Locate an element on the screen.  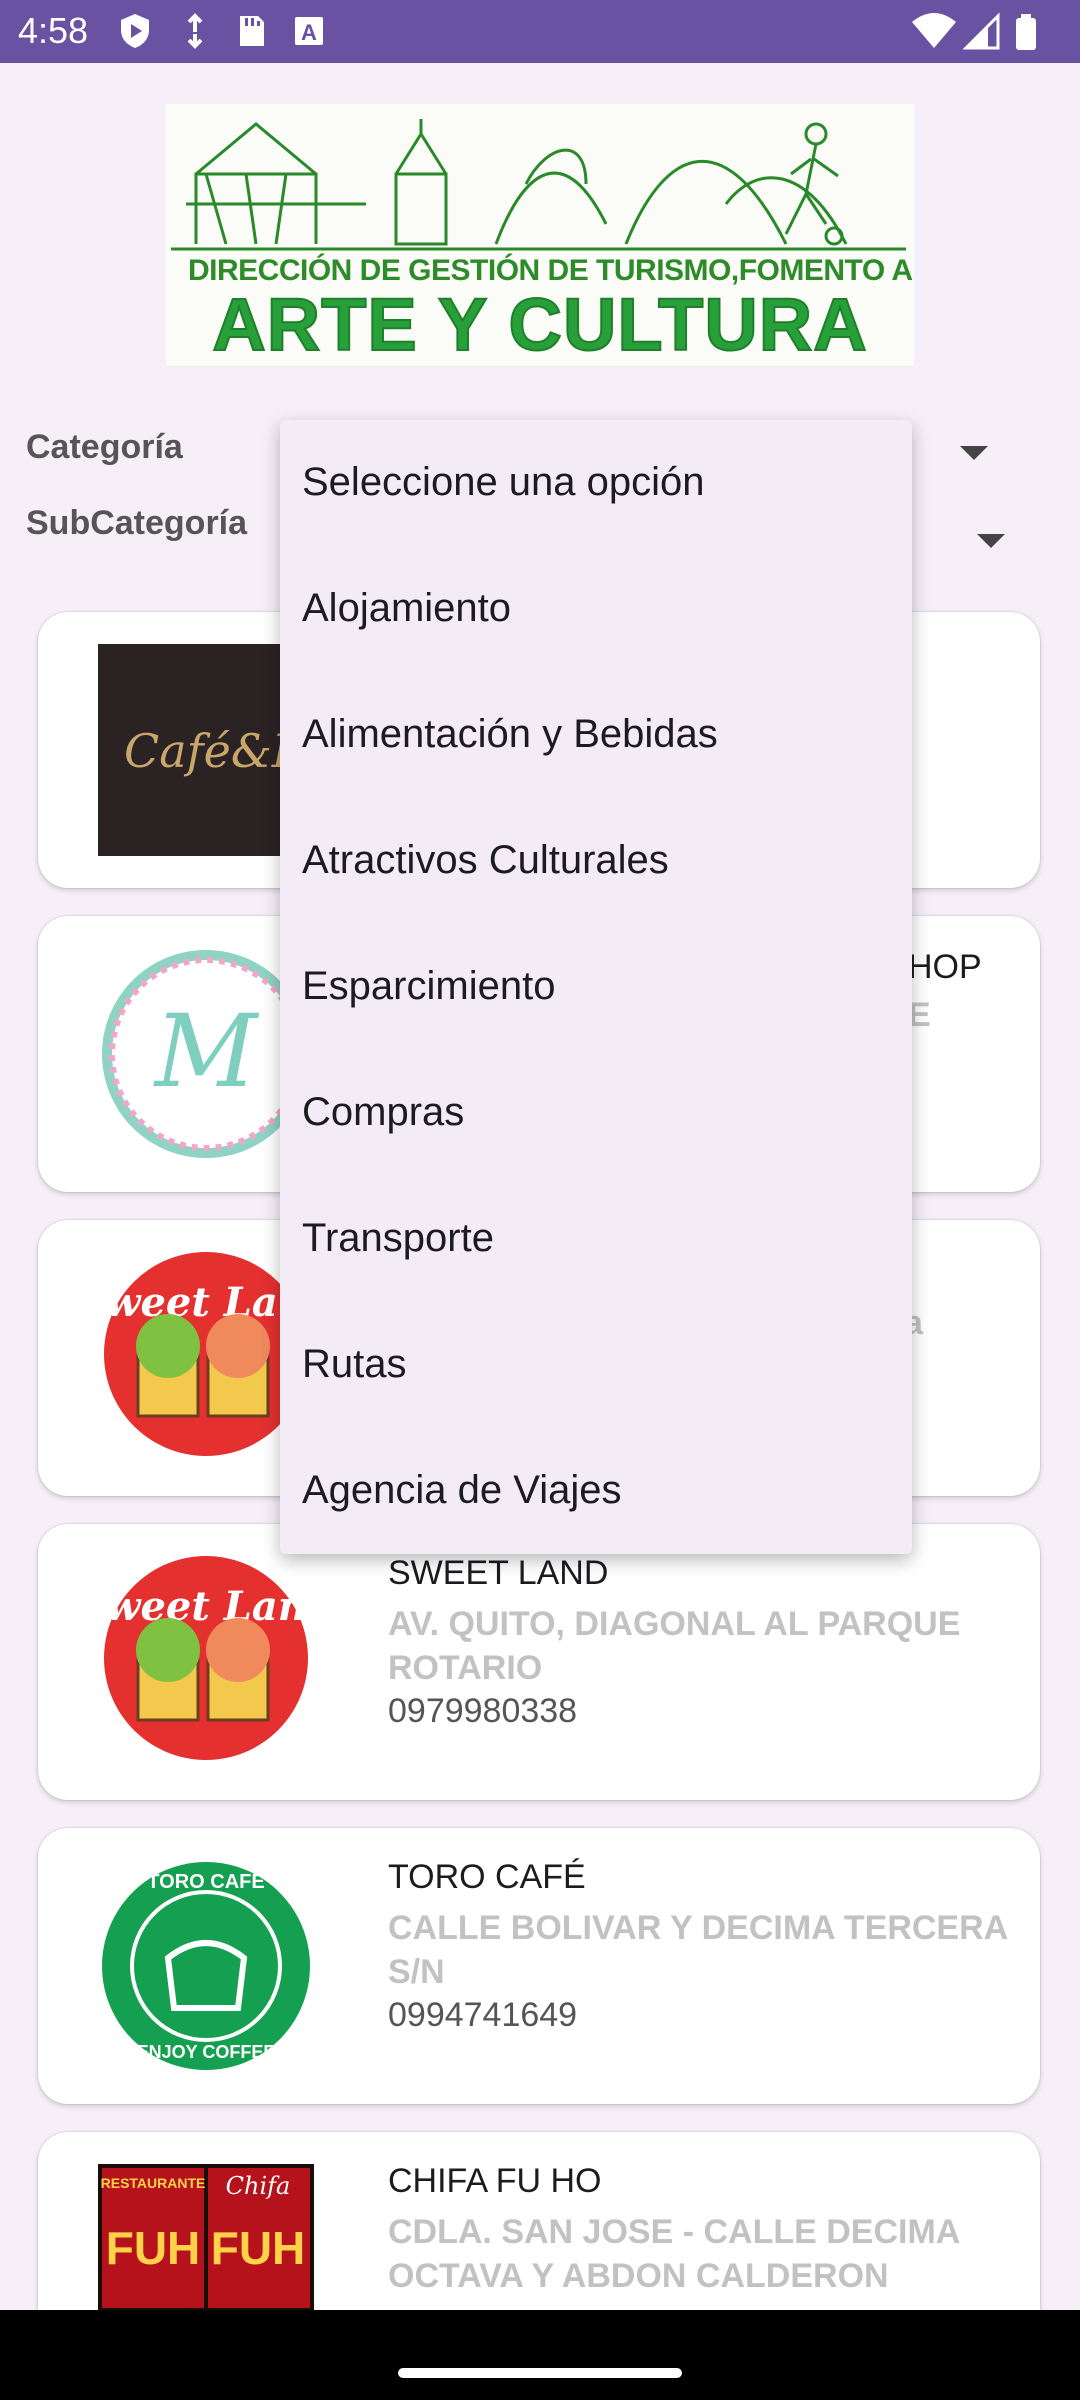
sweet-land-logo-icon: Sweet Land is located at coordinates (206, 1658).